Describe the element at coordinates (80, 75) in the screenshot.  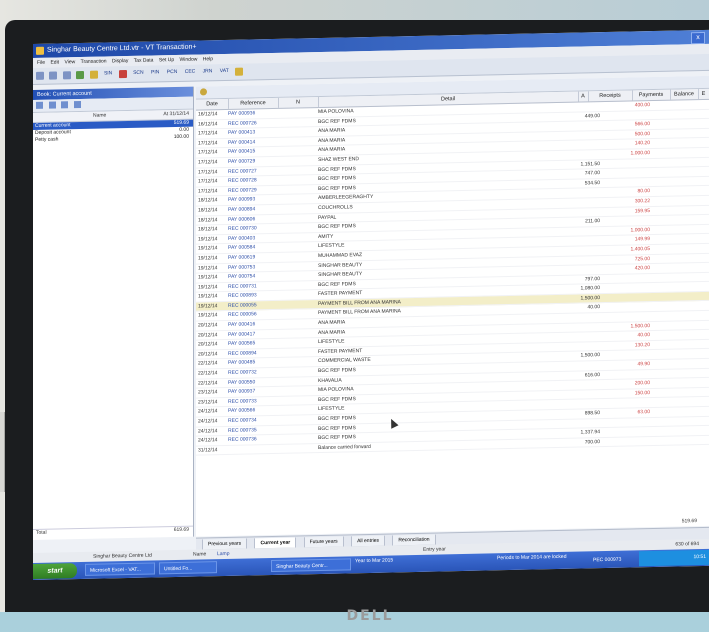
I see `money-icon` at that location.